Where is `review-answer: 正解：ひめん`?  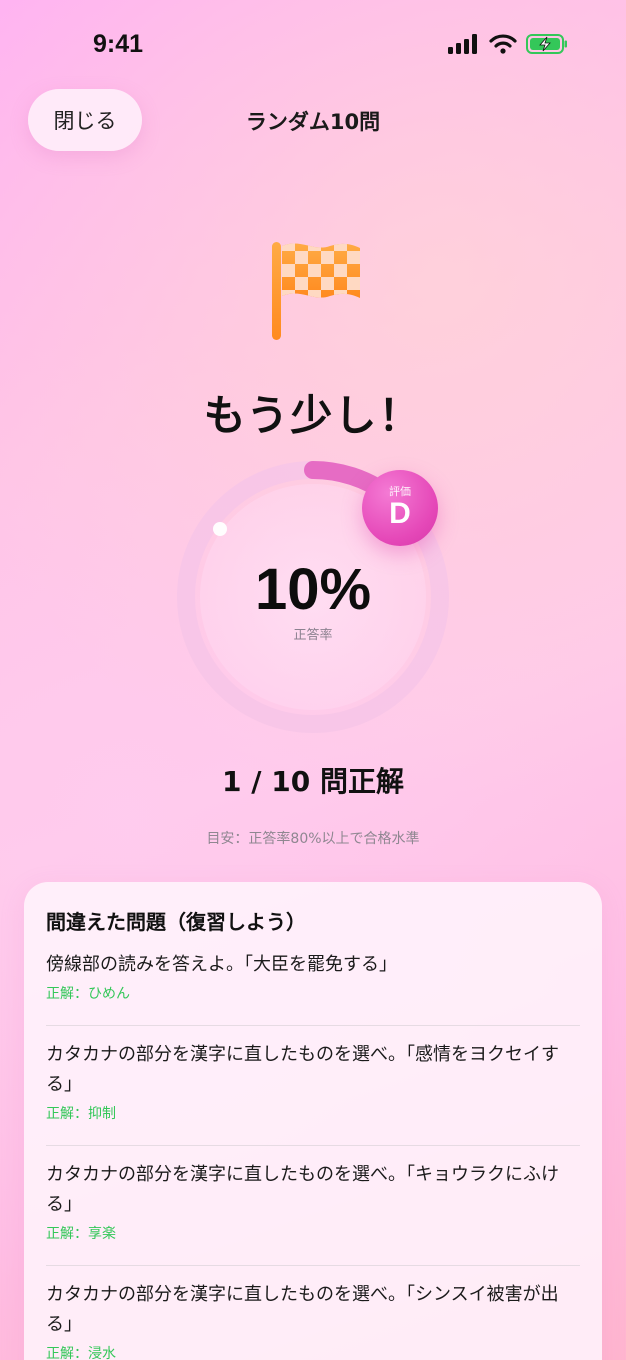 review-answer: 正解：ひめん is located at coordinates (88, 994).